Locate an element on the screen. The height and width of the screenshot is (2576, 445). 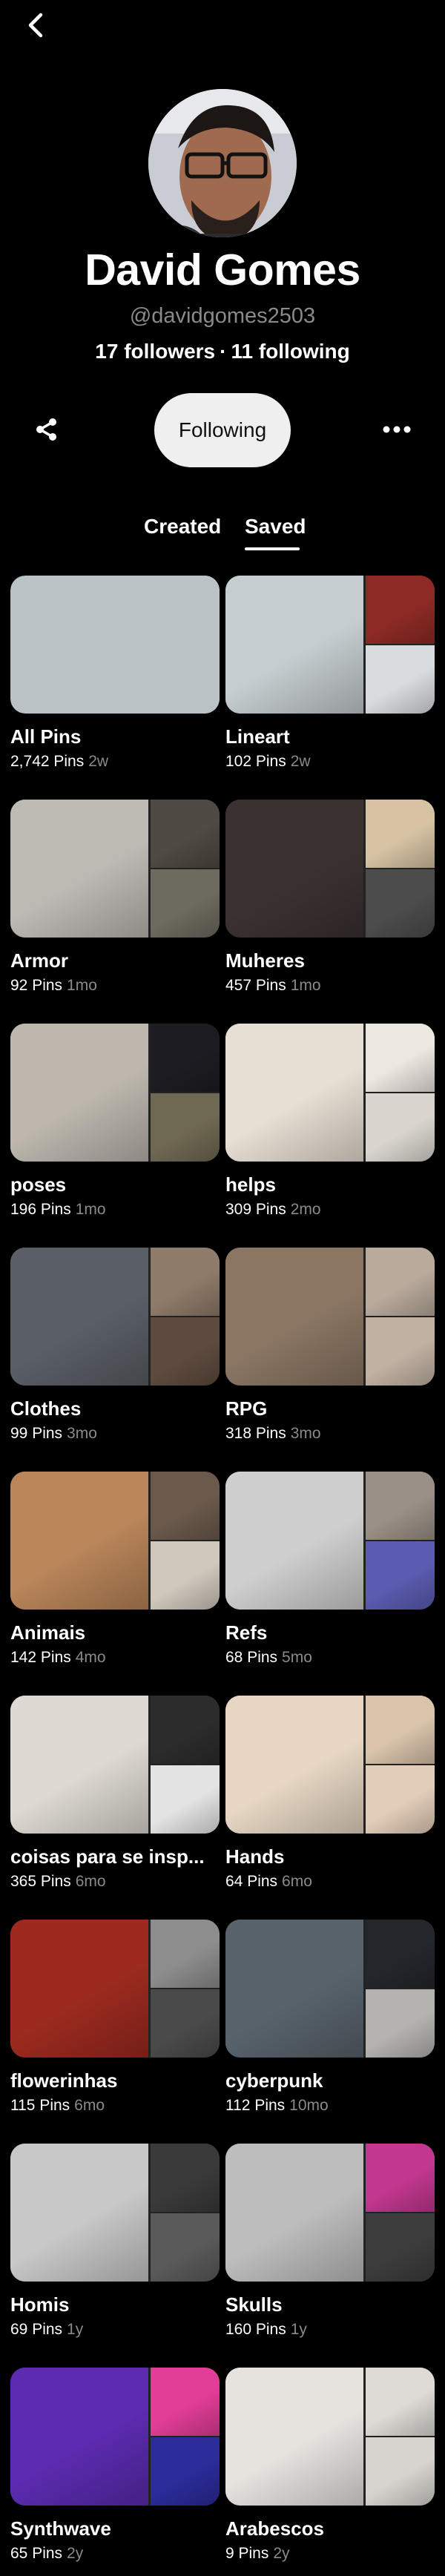
following-count: 11 following is located at coordinates (290, 351).